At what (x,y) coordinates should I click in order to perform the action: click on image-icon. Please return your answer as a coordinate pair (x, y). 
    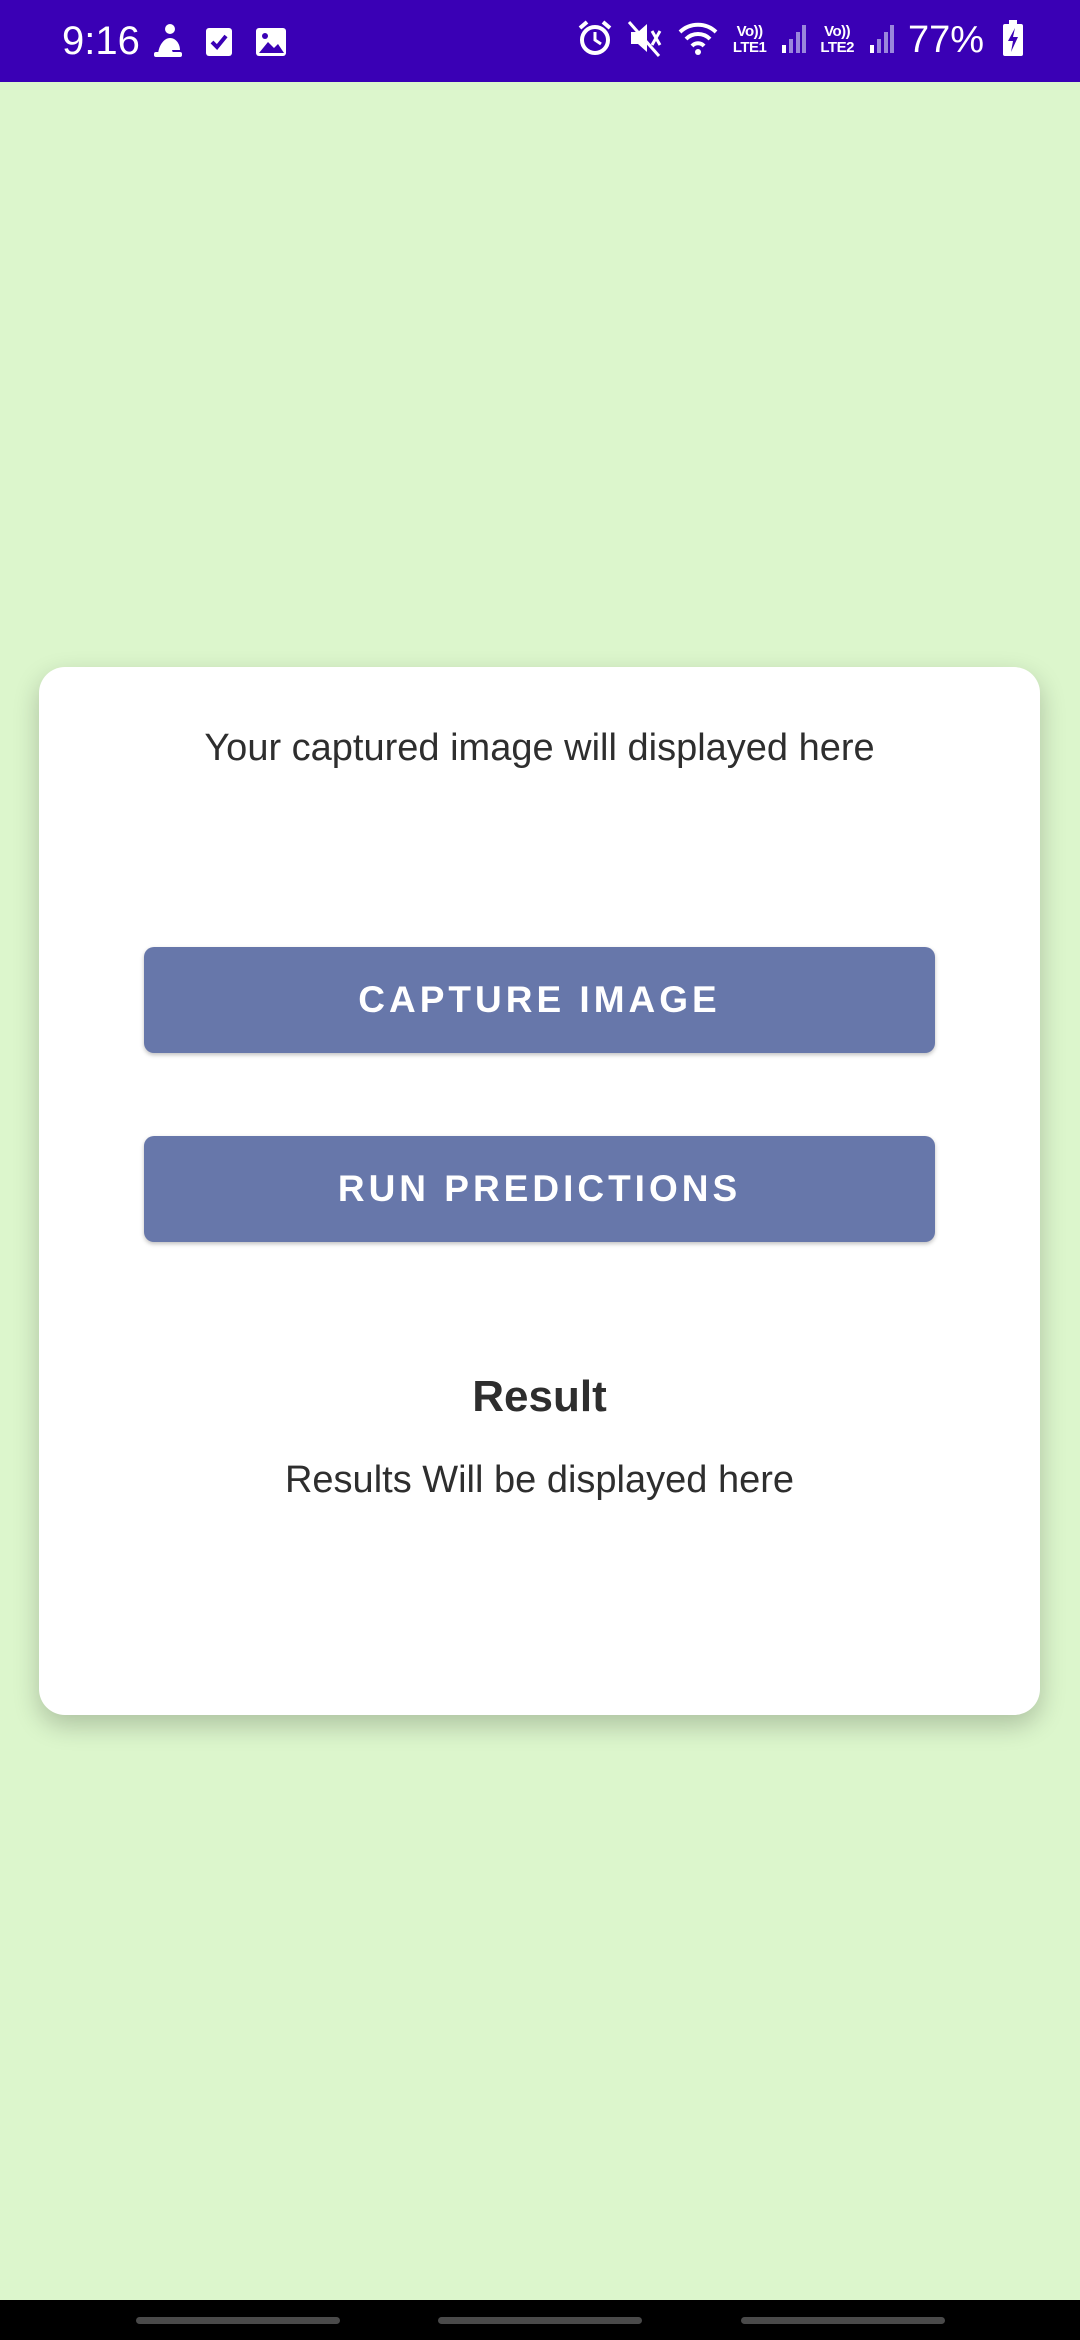
    Looking at the image, I should click on (271, 43).